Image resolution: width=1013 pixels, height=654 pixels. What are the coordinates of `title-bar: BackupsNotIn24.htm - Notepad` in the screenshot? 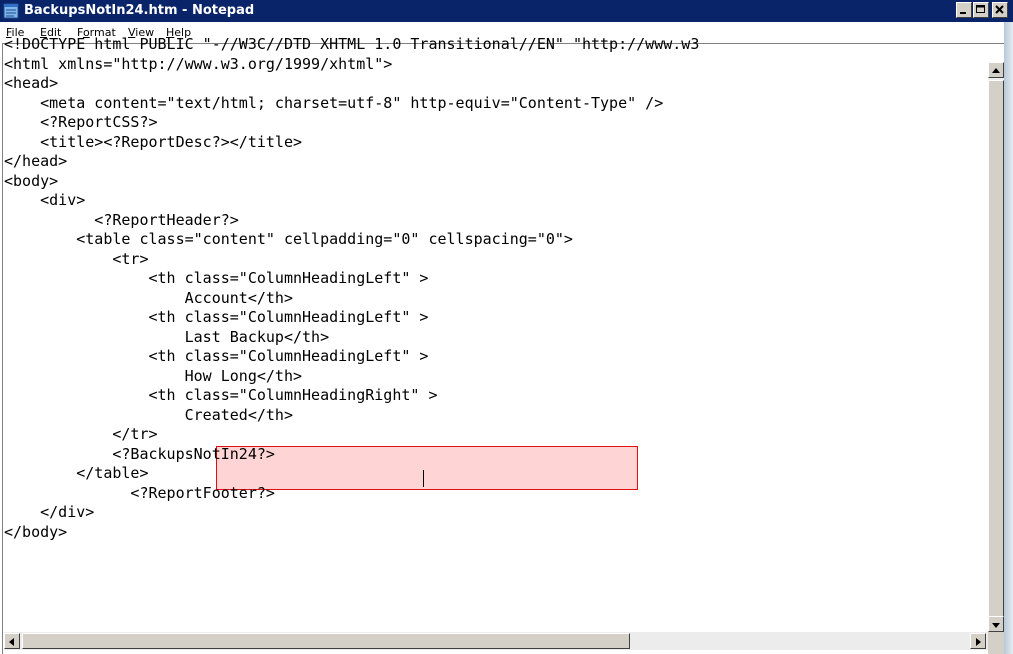 It's located at (506, 11).